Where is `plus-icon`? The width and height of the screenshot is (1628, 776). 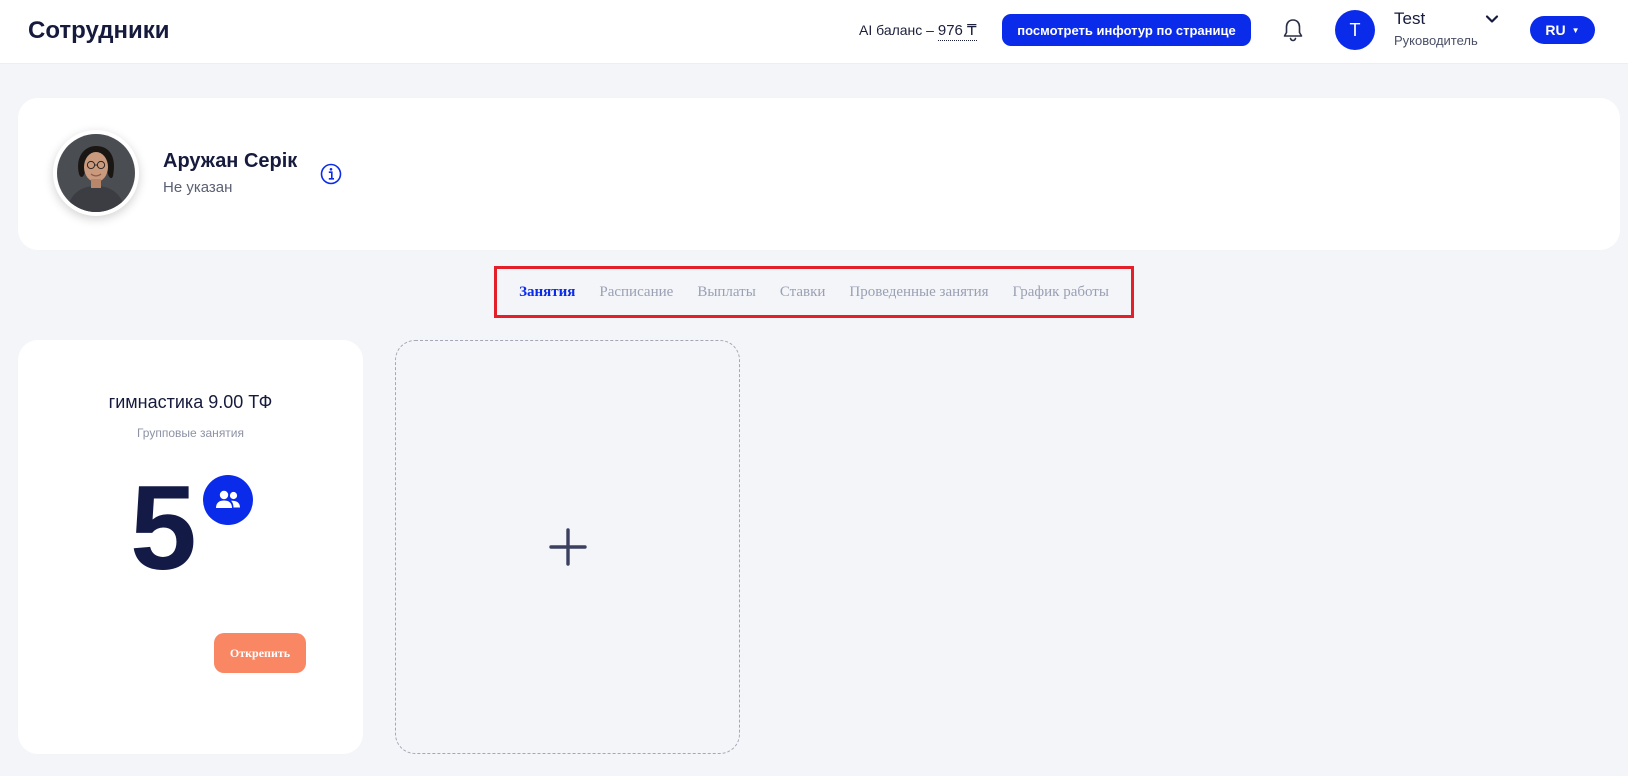
plus-icon is located at coordinates (567, 547).